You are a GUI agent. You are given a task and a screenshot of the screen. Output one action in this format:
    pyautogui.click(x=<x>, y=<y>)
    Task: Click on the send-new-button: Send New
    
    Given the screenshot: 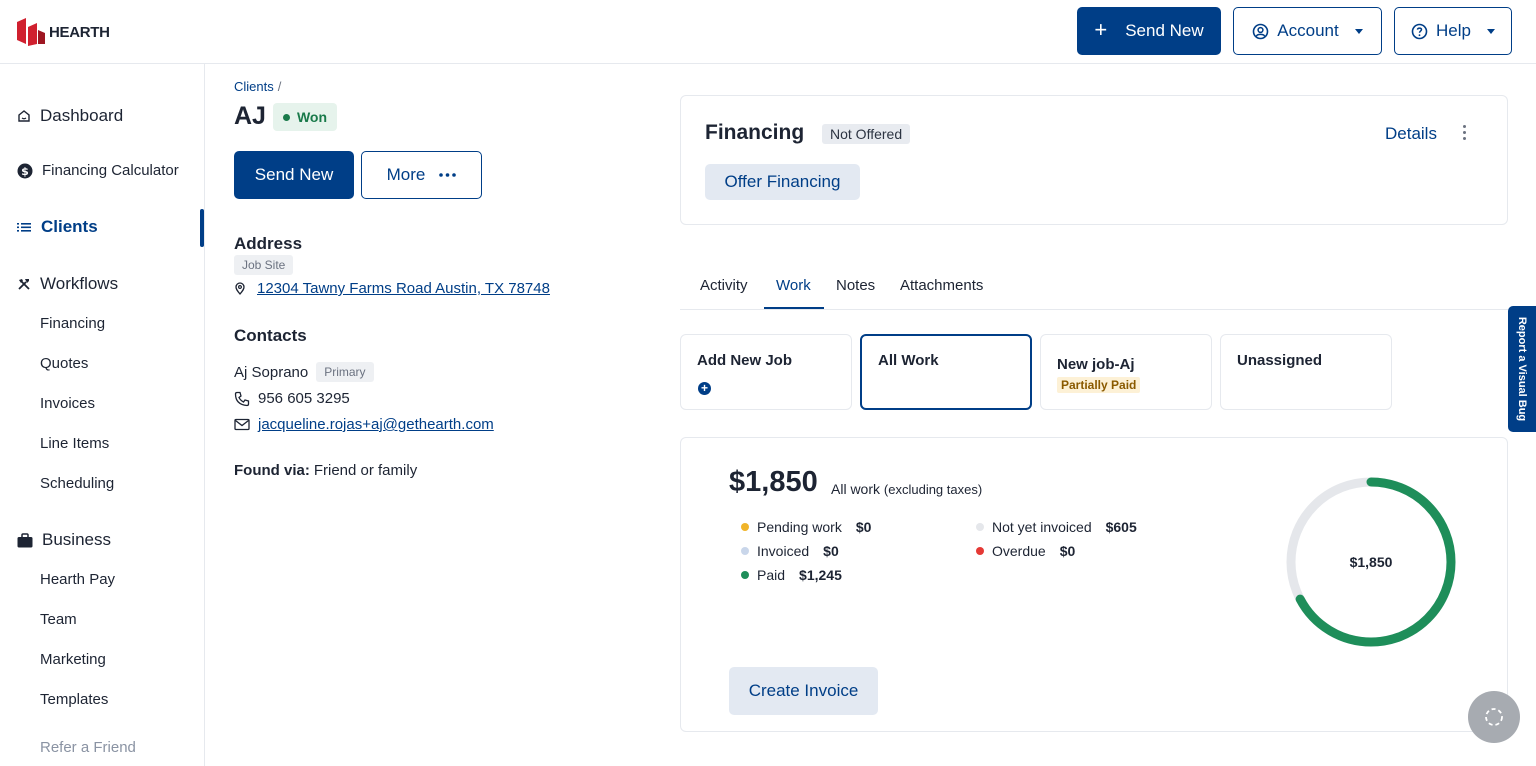 What is the action you would take?
    pyautogui.click(x=294, y=175)
    